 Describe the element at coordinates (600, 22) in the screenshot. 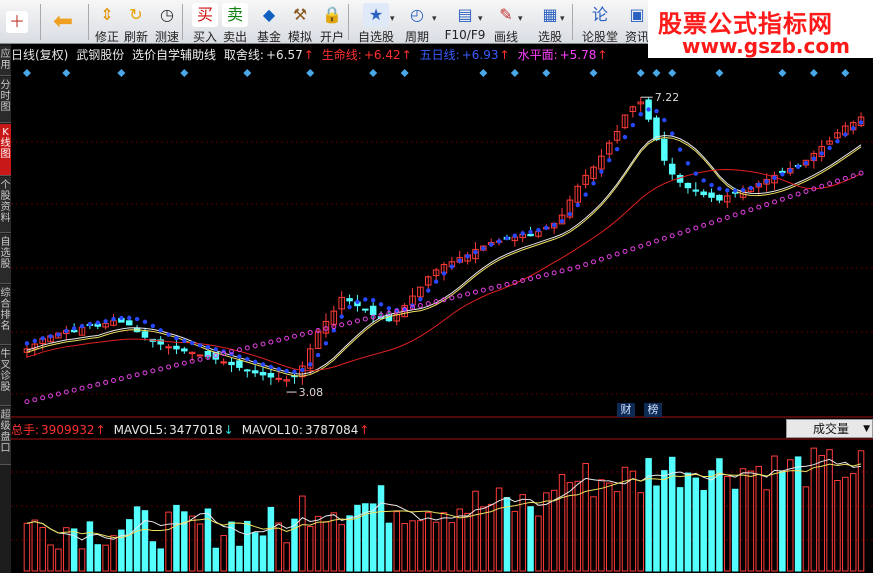

I see `toolbar-button-论股堂: 论论股堂` at that location.